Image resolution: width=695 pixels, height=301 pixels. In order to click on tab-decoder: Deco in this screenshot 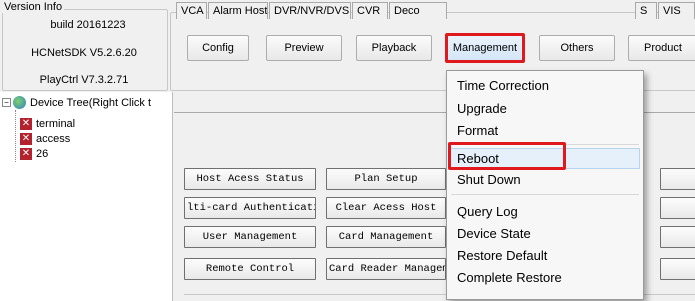, I will do `click(418, 10)`.